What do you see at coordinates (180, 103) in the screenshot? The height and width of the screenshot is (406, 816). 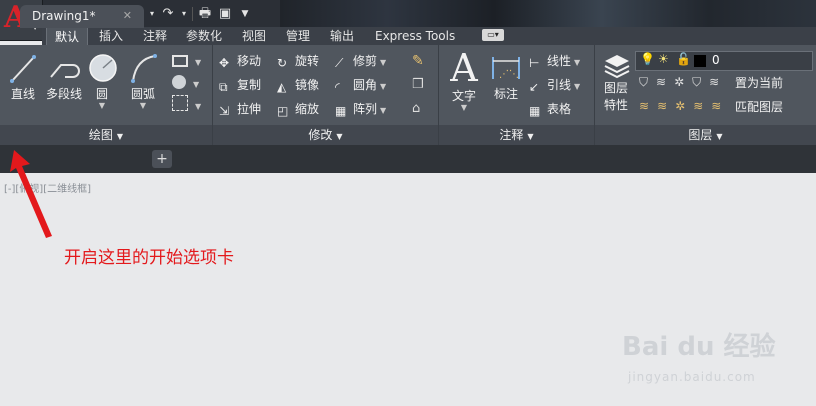 I see `region-icon` at bounding box center [180, 103].